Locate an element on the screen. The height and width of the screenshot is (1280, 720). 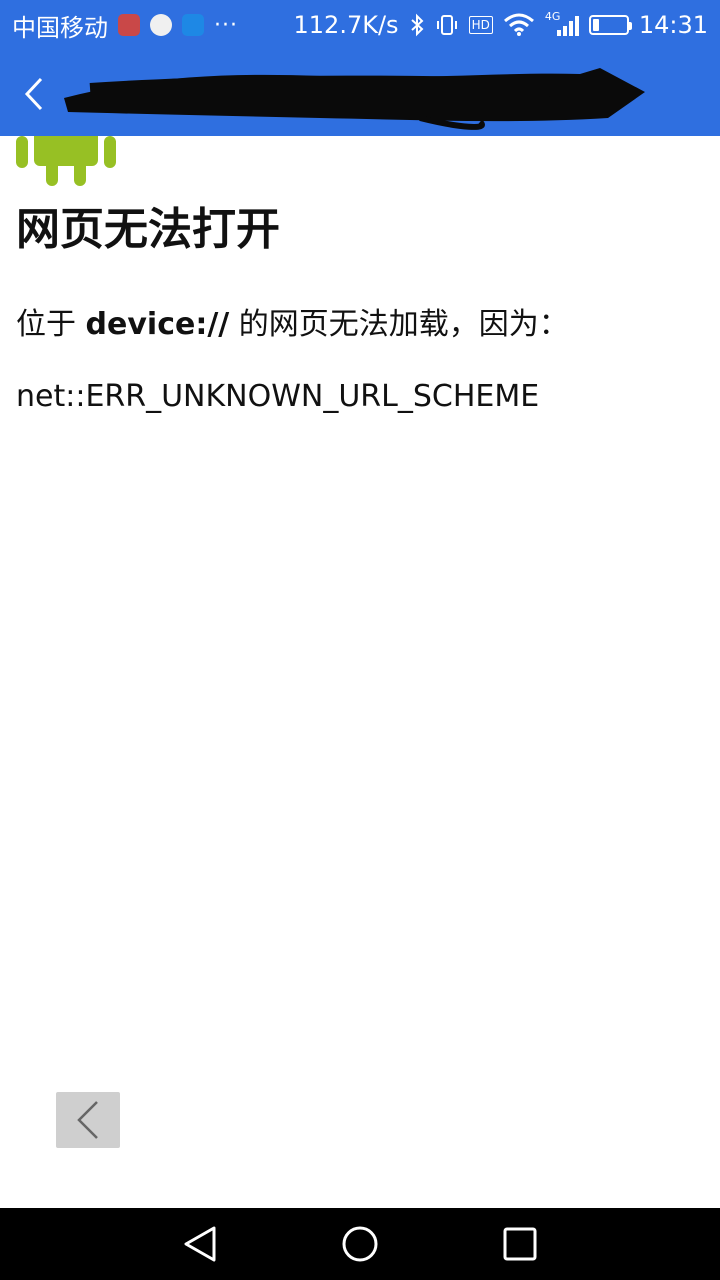
square-recents-icon is located at coordinates (520, 1244).